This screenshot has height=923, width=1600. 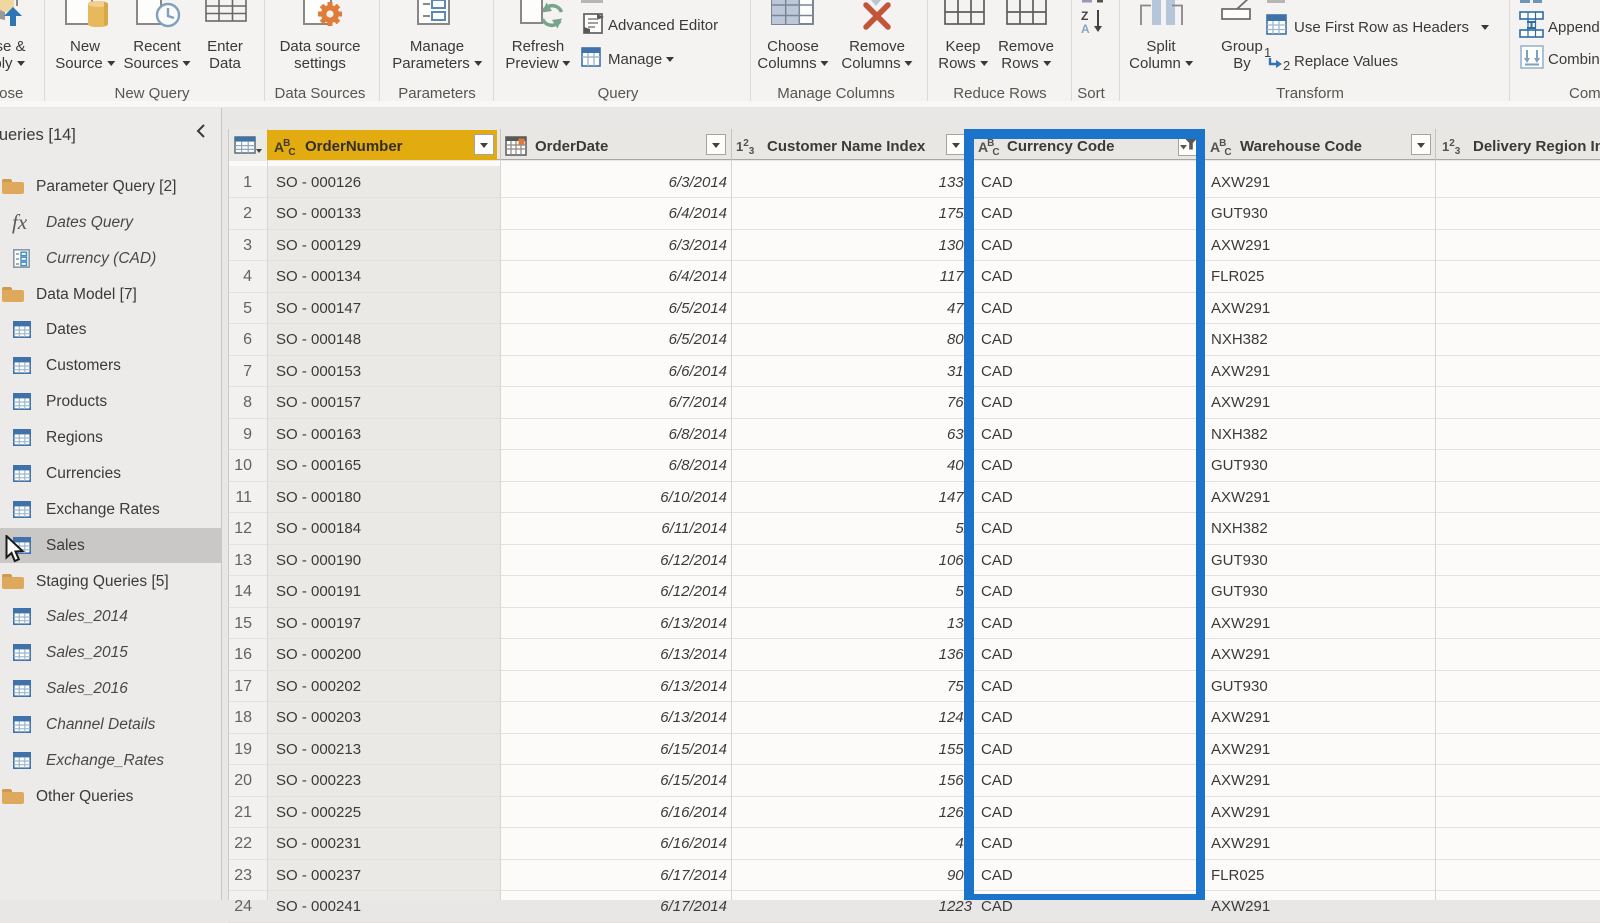 What do you see at coordinates (1085, 29) in the screenshot?
I see `svg-text: A` at bounding box center [1085, 29].